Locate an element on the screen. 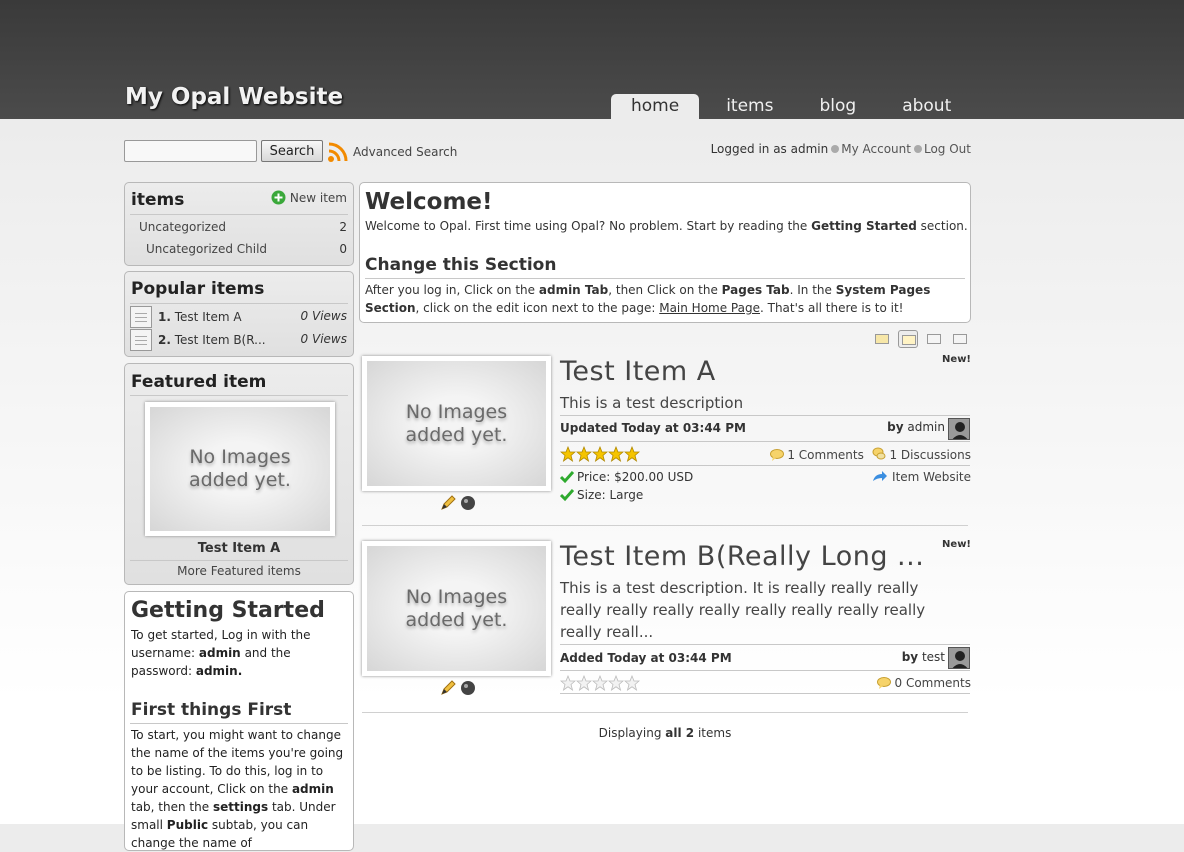 Image resolution: width=1184 pixels, height=852 pixels. list-item: 1. Test Item A 0 Views is located at coordinates (238, 317).